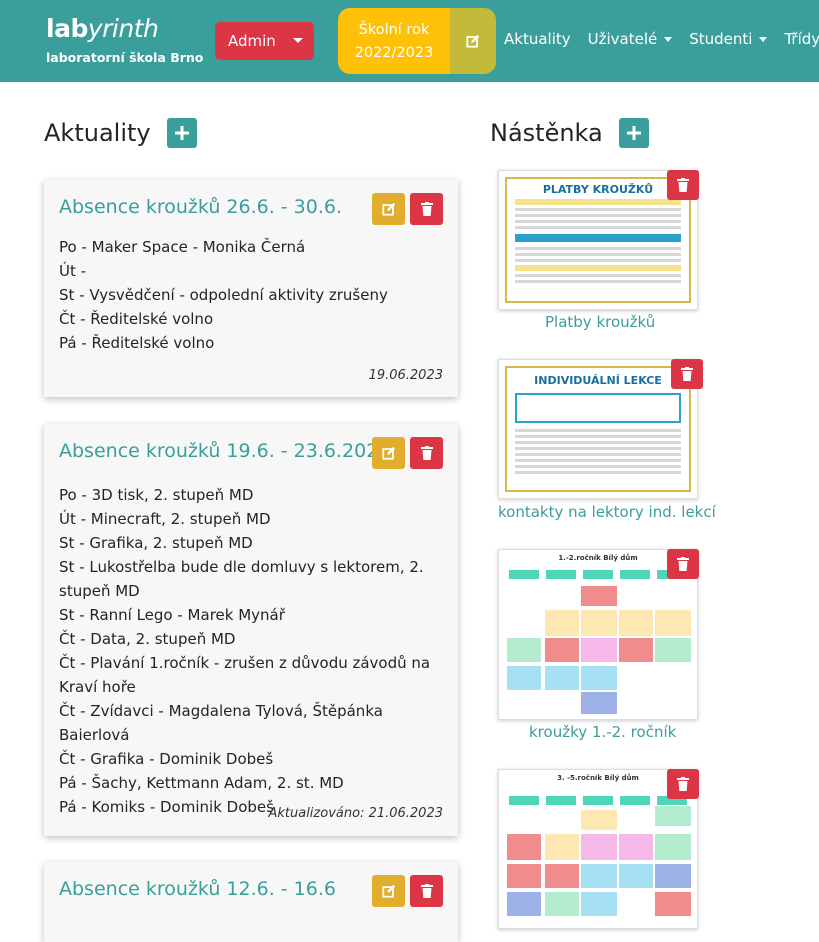  What do you see at coordinates (136, 319) in the screenshot?
I see `news-line: Čt - Ředitelské volno` at bounding box center [136, 319].